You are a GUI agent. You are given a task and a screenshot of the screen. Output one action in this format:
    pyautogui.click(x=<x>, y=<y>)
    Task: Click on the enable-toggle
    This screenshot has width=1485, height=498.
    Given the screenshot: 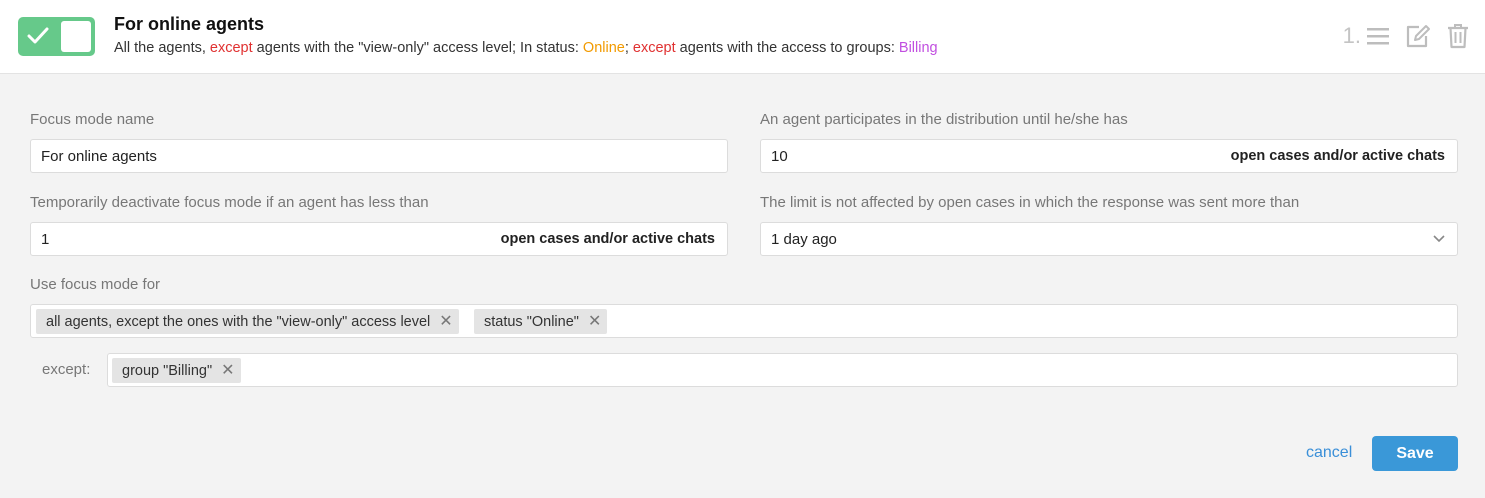 What is the action you would take?
    pyautogui.click(x=56, y=36)
    